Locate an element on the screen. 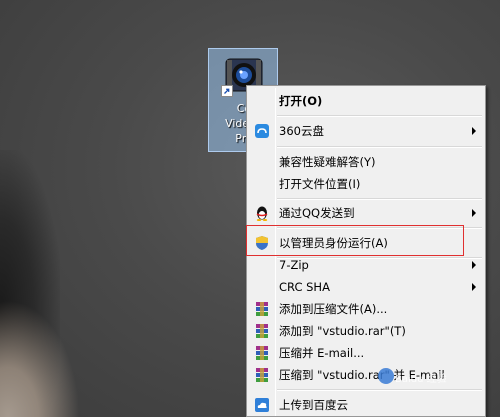 The width and height of the screenshot is (500, 417). background-person-hand is located at coordinates (40, 358).